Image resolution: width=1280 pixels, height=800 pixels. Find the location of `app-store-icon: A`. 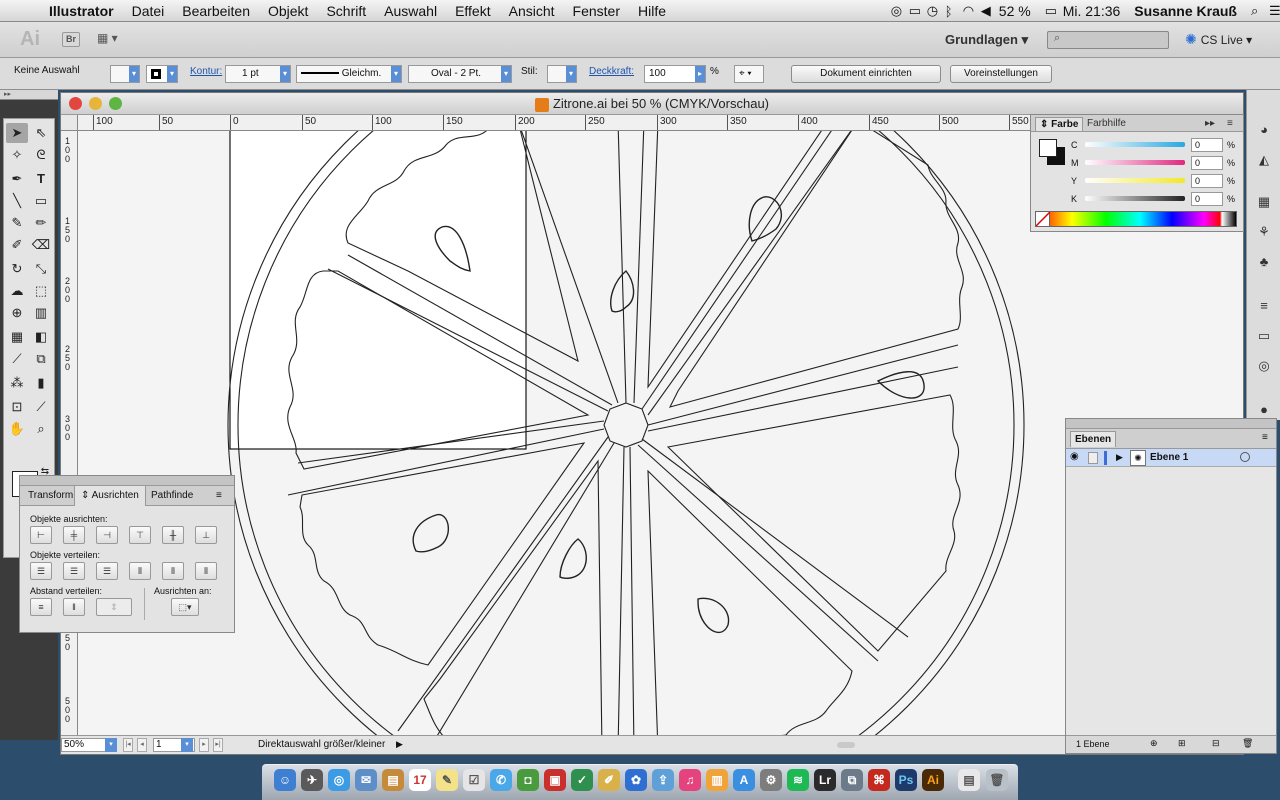

app-store-icon: A is located at coordinates (744, 780).